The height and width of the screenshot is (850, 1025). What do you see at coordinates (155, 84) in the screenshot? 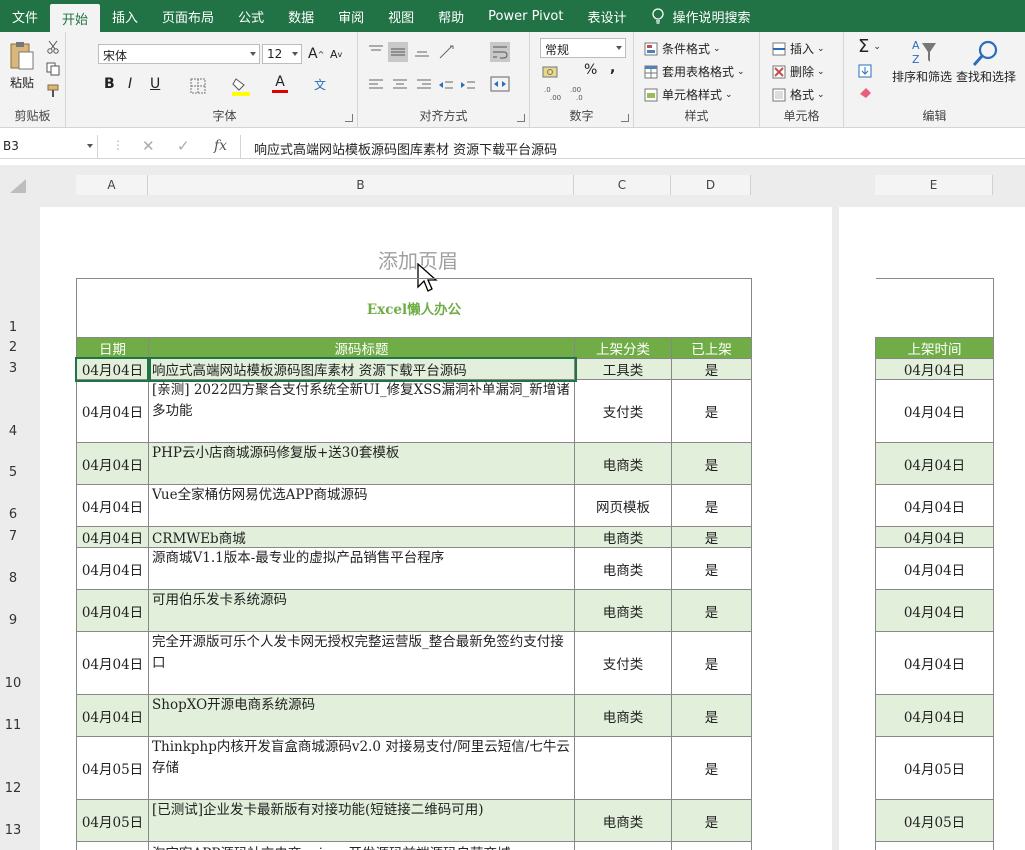
I see `underline-button: U` at bounding box center [155, 84].